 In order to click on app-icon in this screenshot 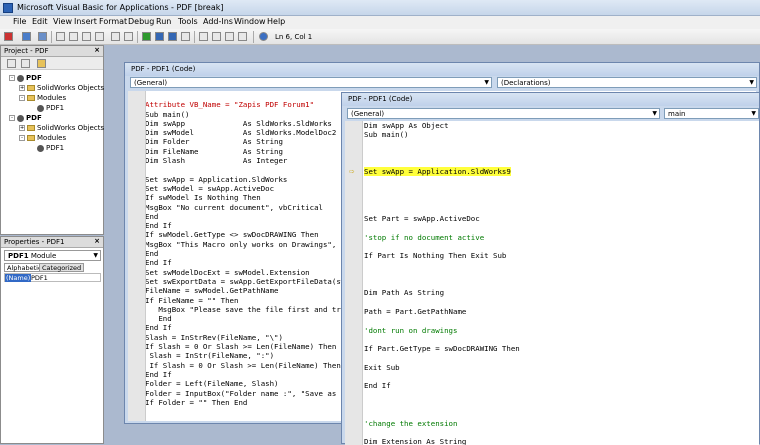, I will do `click(8, 36)`.